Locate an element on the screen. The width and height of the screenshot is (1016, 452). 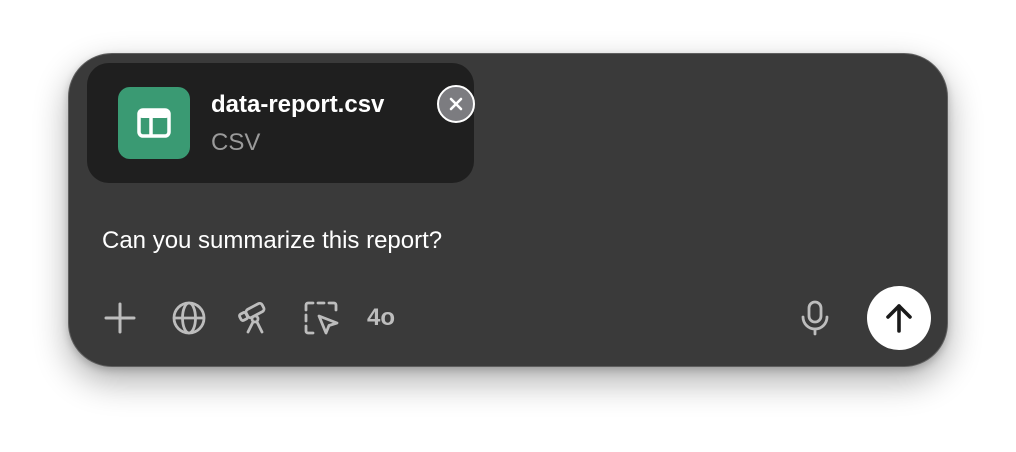
microphone-icon is located at coordinates (815, 318).